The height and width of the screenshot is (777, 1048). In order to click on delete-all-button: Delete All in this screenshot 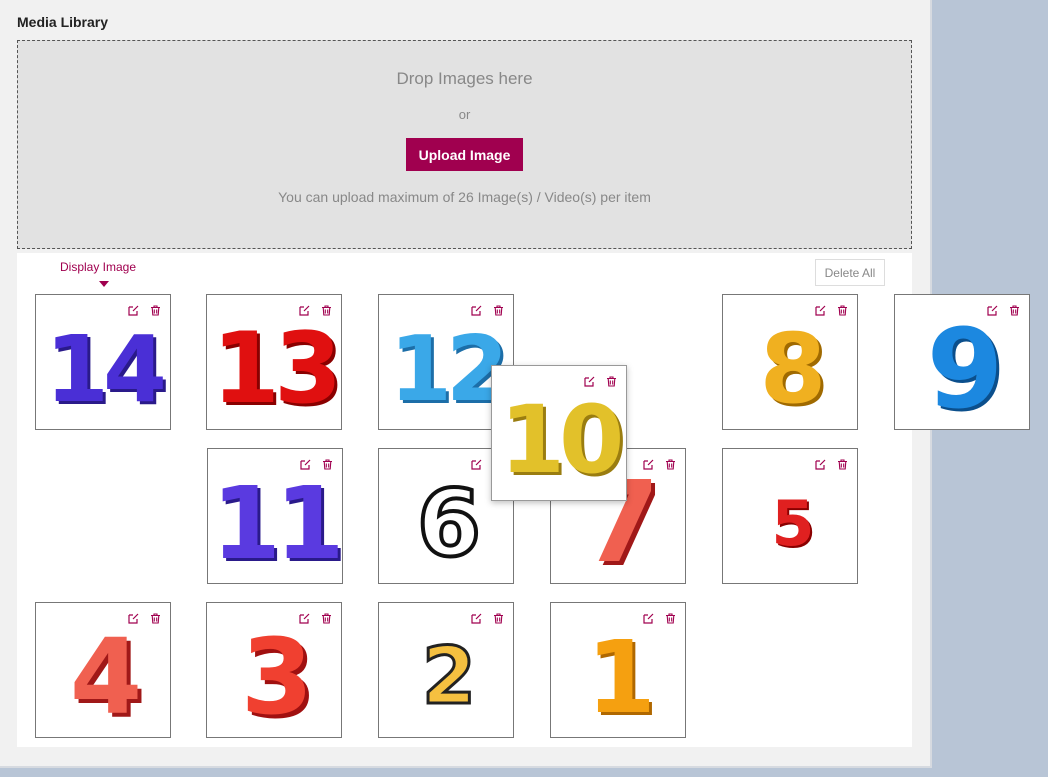, I will do `click(850, 272)`.